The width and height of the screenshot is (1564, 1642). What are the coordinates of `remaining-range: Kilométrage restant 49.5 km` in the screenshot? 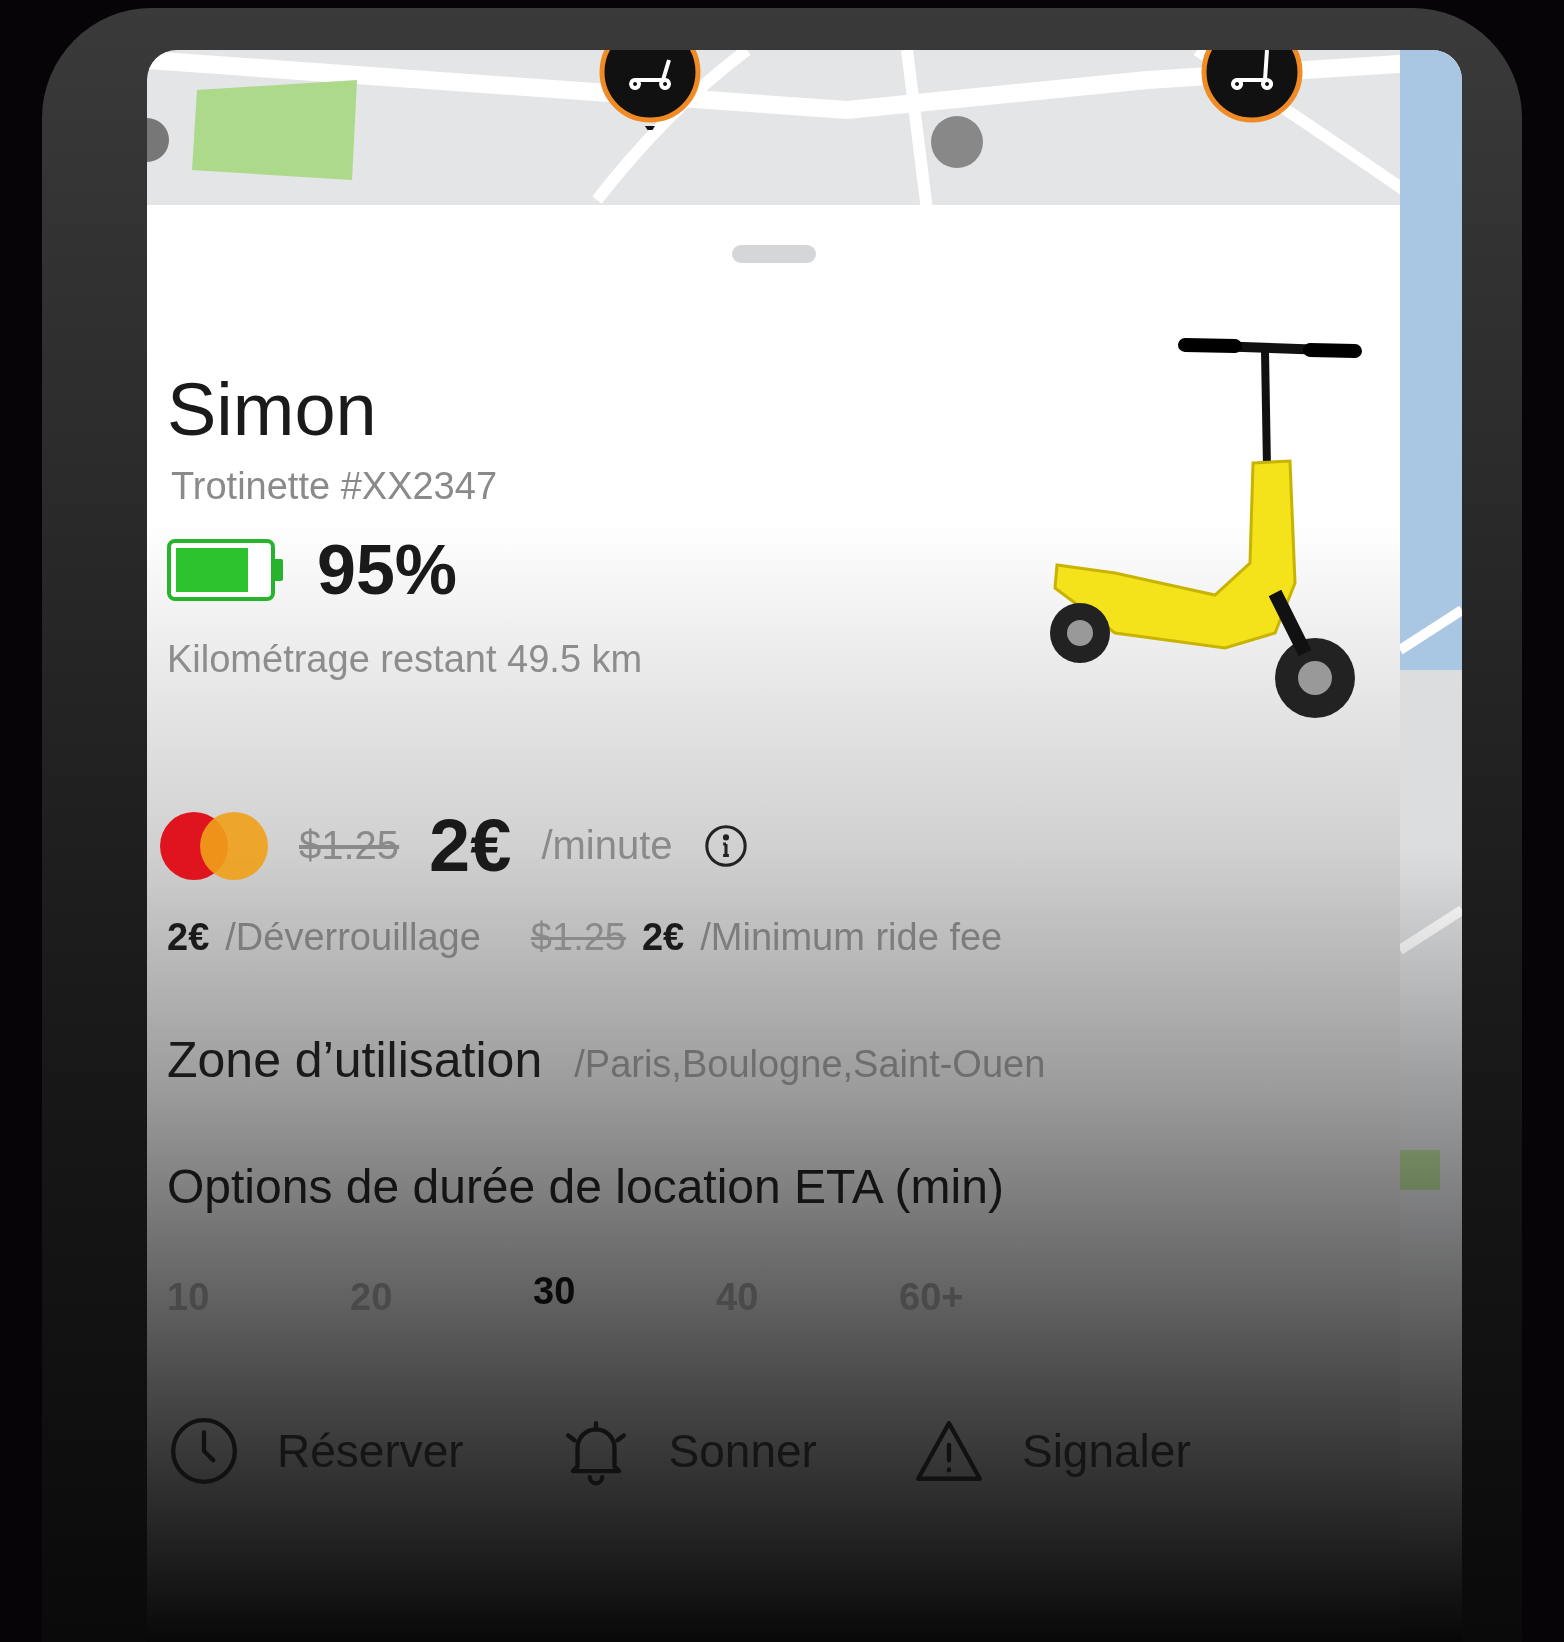 It's located at (405, 659).